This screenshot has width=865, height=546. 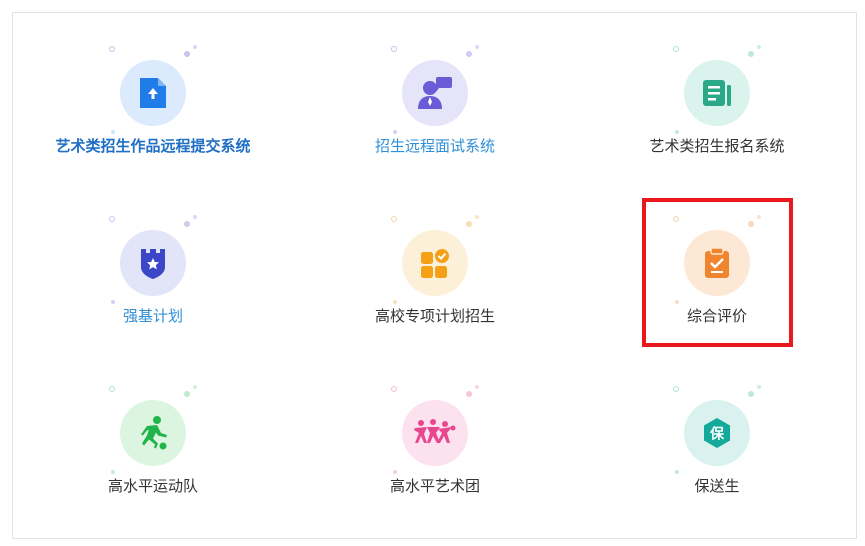 I want to click on tile-art-troupe: 高水平艺术团, so click(x=435, y=457).